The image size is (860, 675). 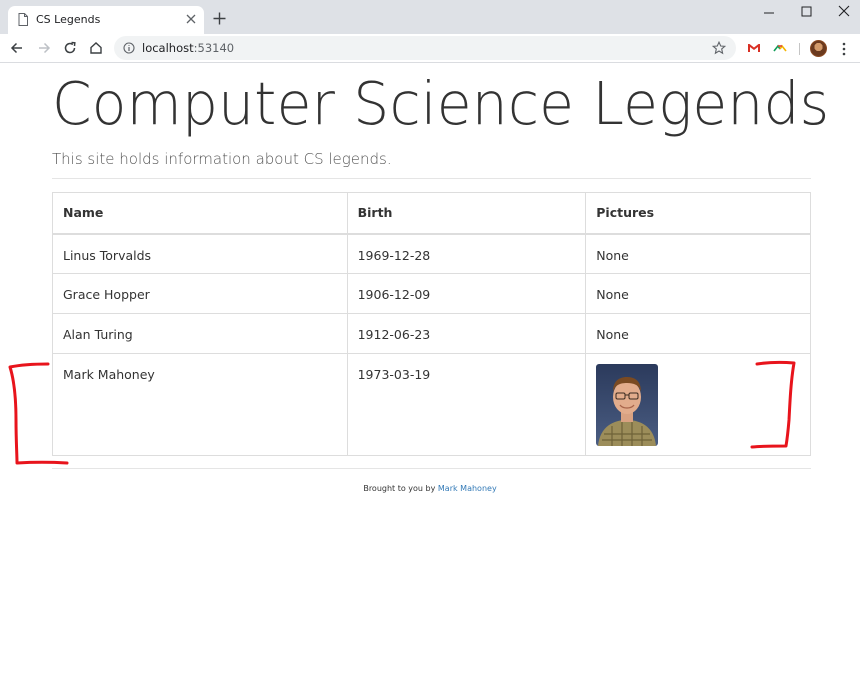 I want to click on table-header-row: Name Birth Pictures, so click(x=431, y=213).